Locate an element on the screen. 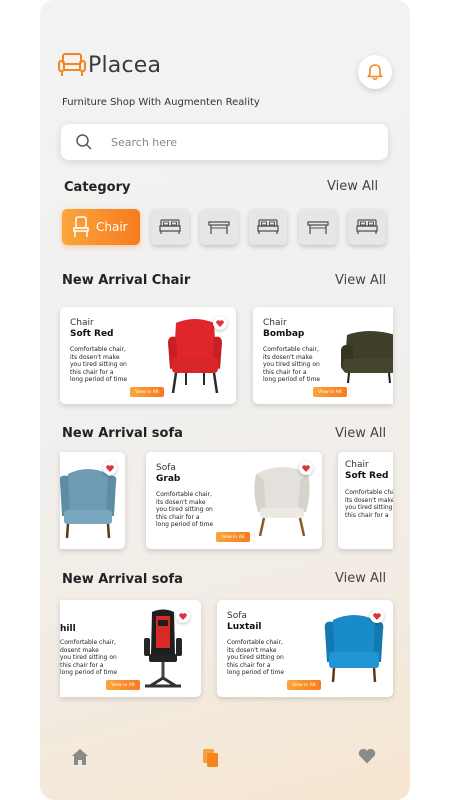 This screenshot has height=800, width=450. category-title: Category is located at coordinates (97, 187).